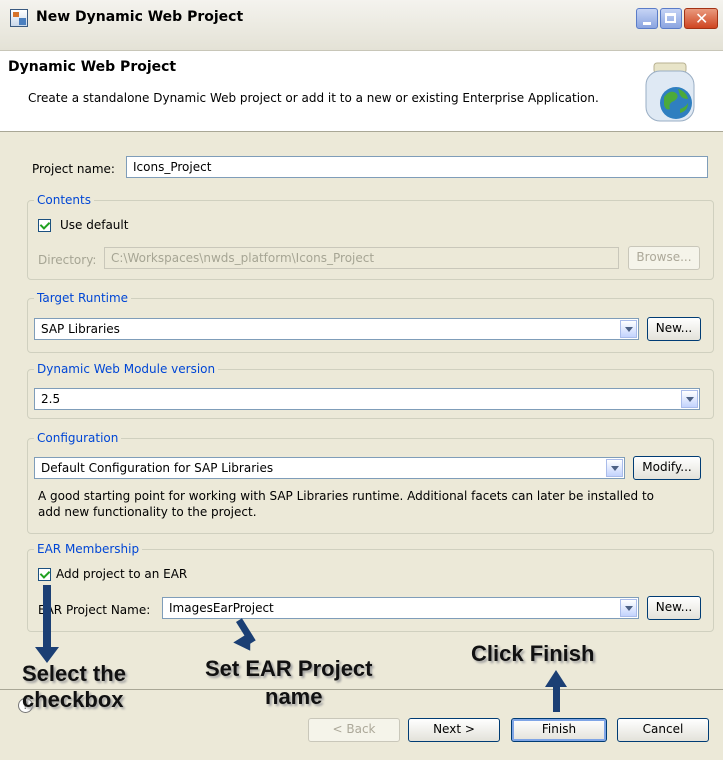 This screenshot has height=760, width=723. Describe the element at coordinates (73, 169) in the screenshot. I see `project-name-label: Project name:` at that location.